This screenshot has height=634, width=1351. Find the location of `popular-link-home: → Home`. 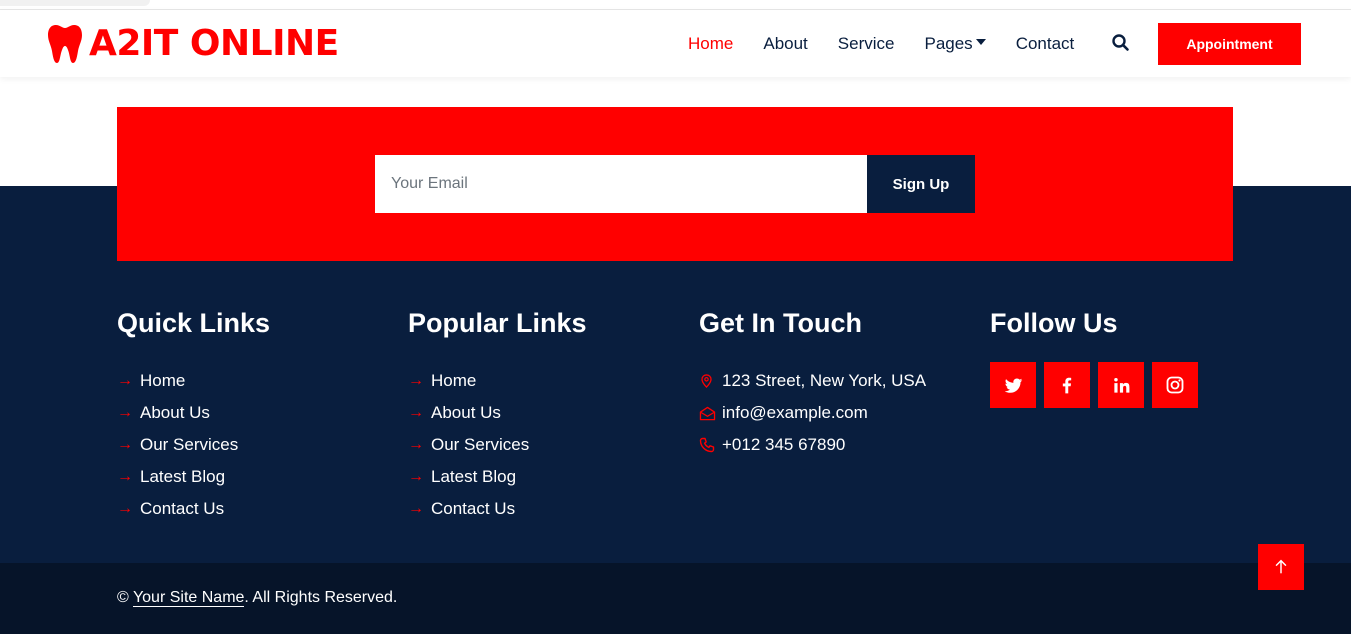

popular-link-home: → Home is located at coordinates (497, 381).